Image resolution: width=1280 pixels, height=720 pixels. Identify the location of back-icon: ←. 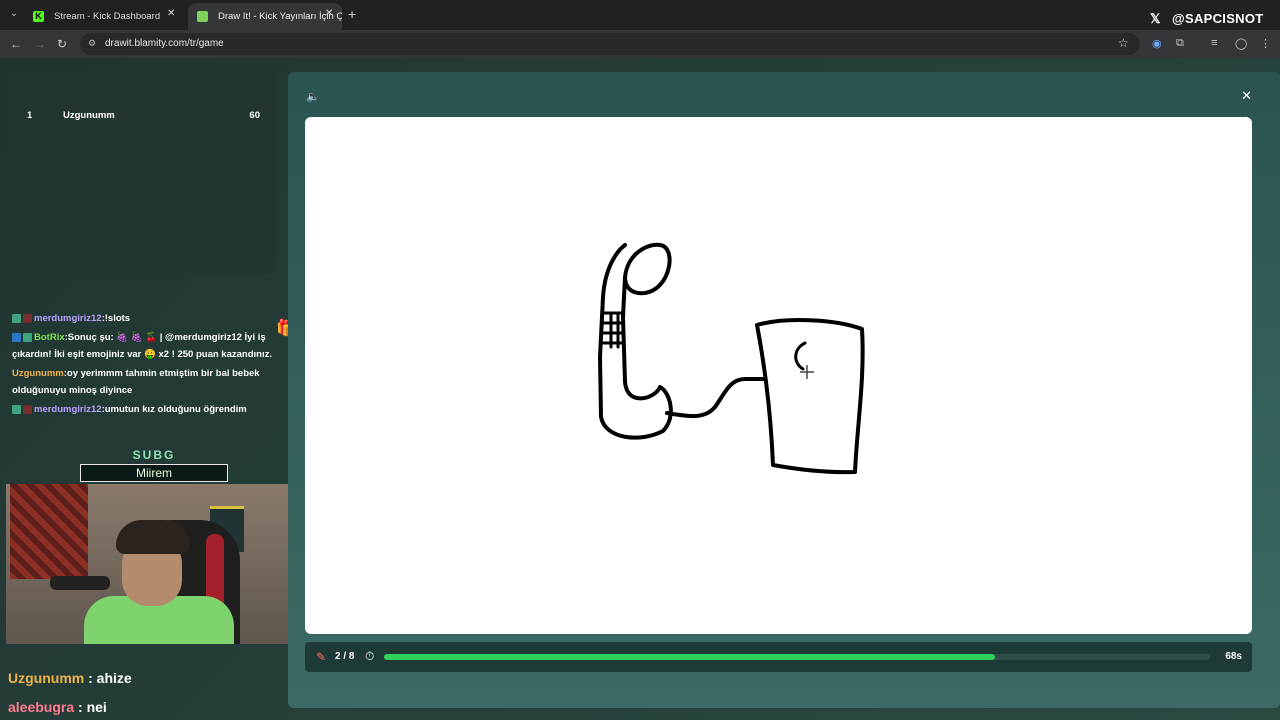
(16, 44).